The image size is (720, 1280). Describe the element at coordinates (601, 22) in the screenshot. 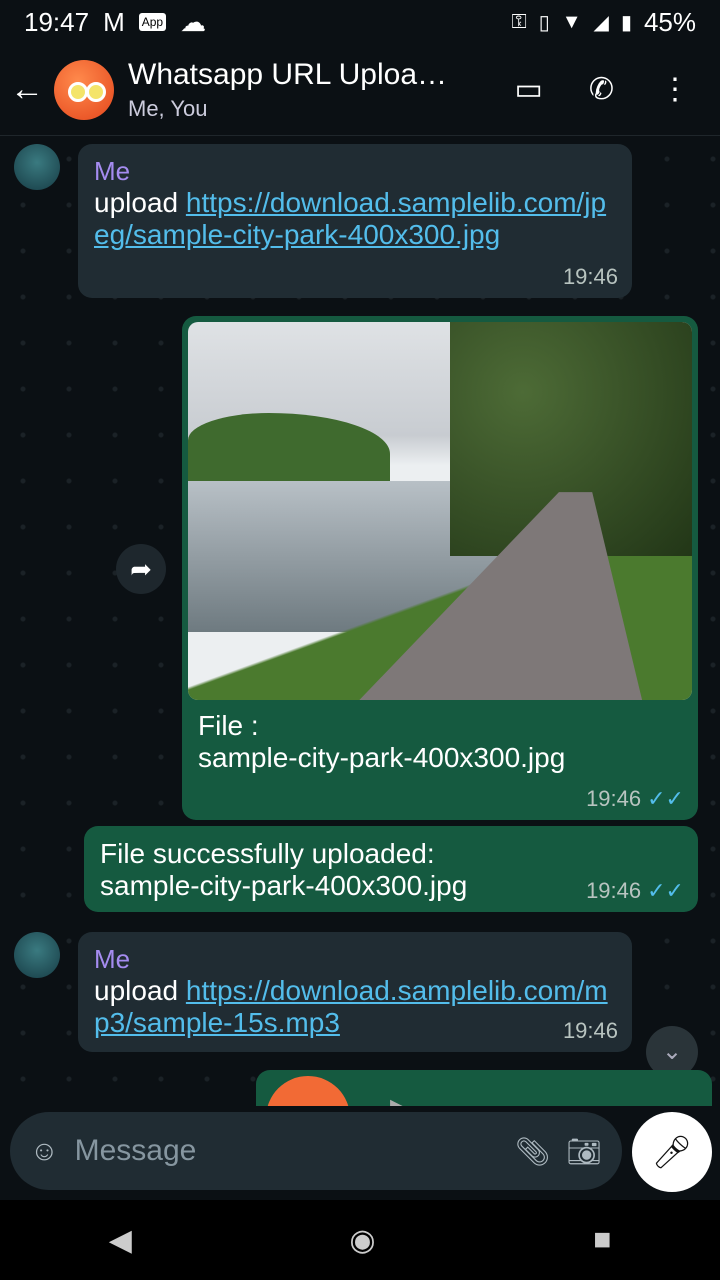

I see `signal-icon: ◢` at that location.